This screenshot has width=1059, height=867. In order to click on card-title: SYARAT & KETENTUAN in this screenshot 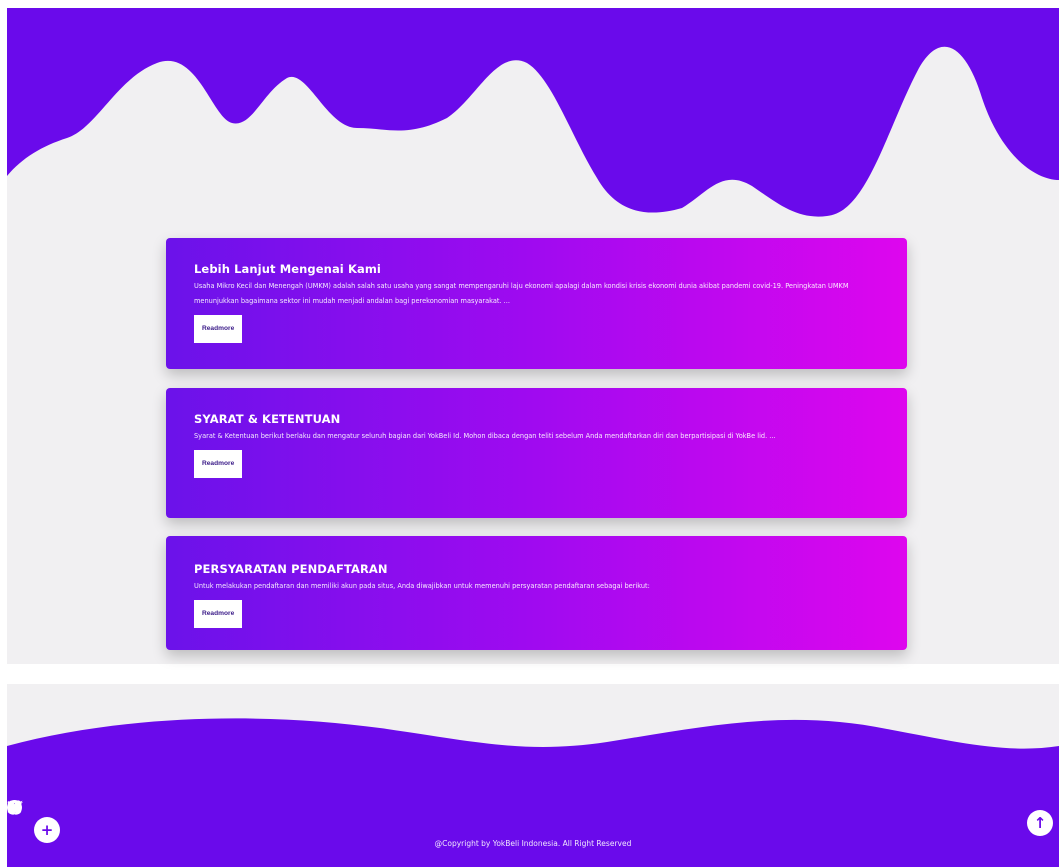, I will do `click(267, 419)`.